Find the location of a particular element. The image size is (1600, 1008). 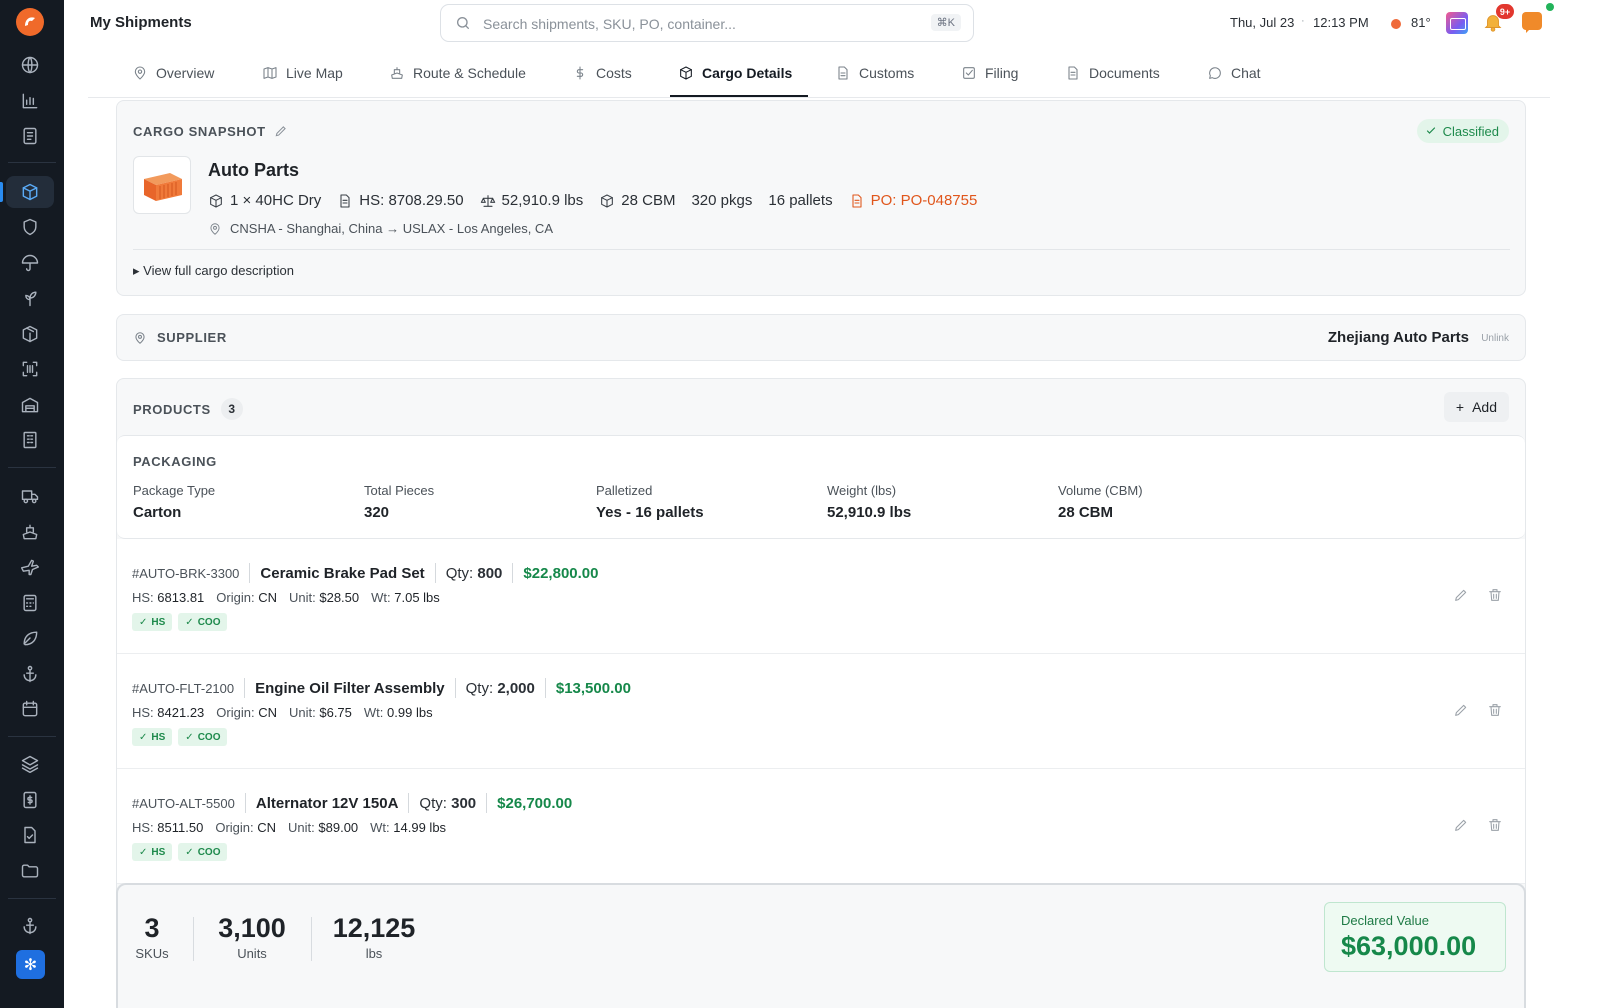

tab-label: Chat is located at coordinates (1246, 72).